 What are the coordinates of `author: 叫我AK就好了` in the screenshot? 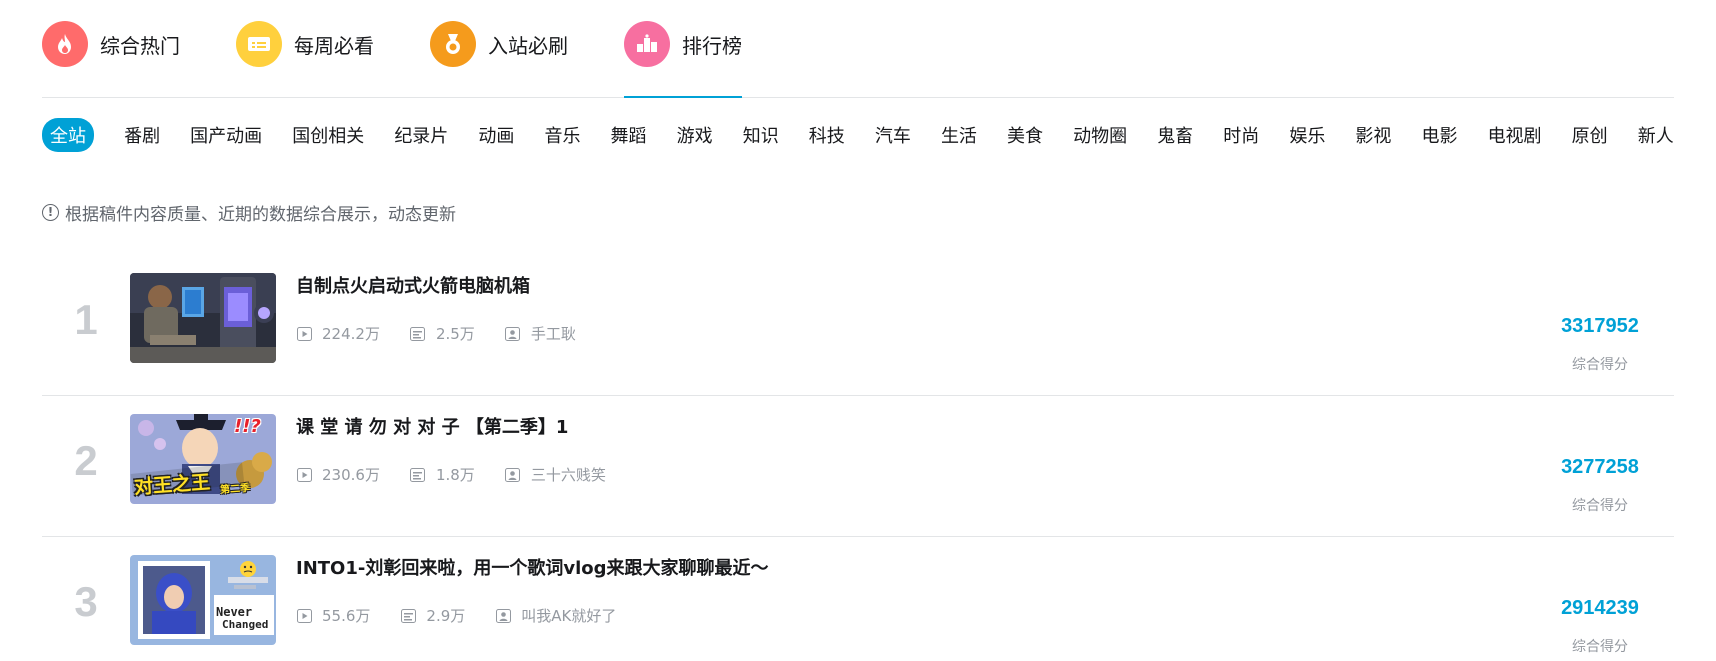 It's located at (555, 615).